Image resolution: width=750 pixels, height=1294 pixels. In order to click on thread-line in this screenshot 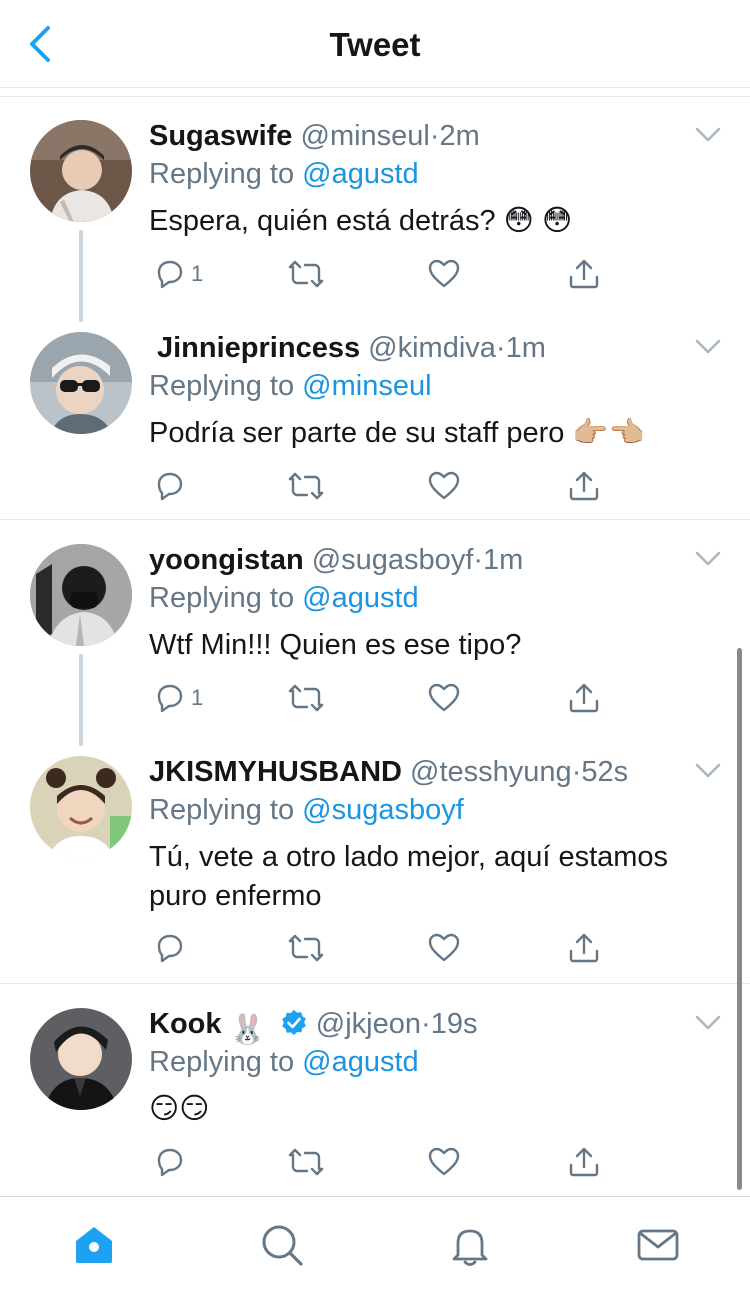, I will do `click(81, 276)`.